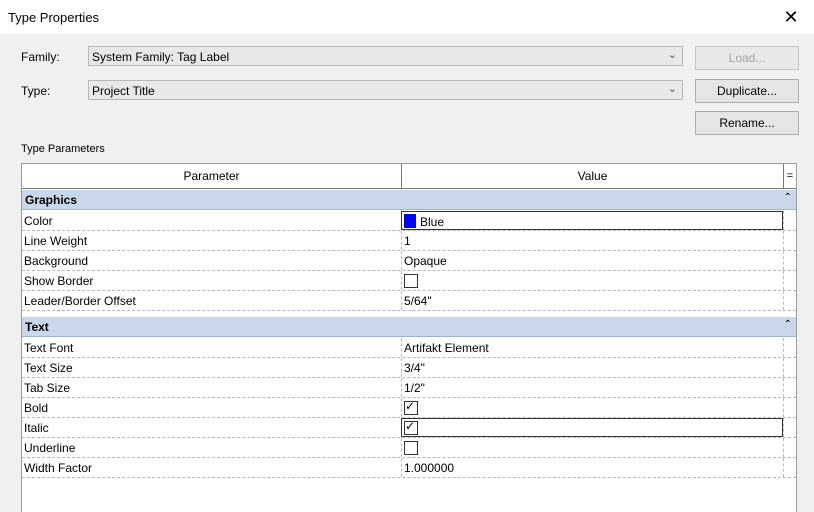  I want to click on group-header-text: Text ⌃, so click(409, 327).